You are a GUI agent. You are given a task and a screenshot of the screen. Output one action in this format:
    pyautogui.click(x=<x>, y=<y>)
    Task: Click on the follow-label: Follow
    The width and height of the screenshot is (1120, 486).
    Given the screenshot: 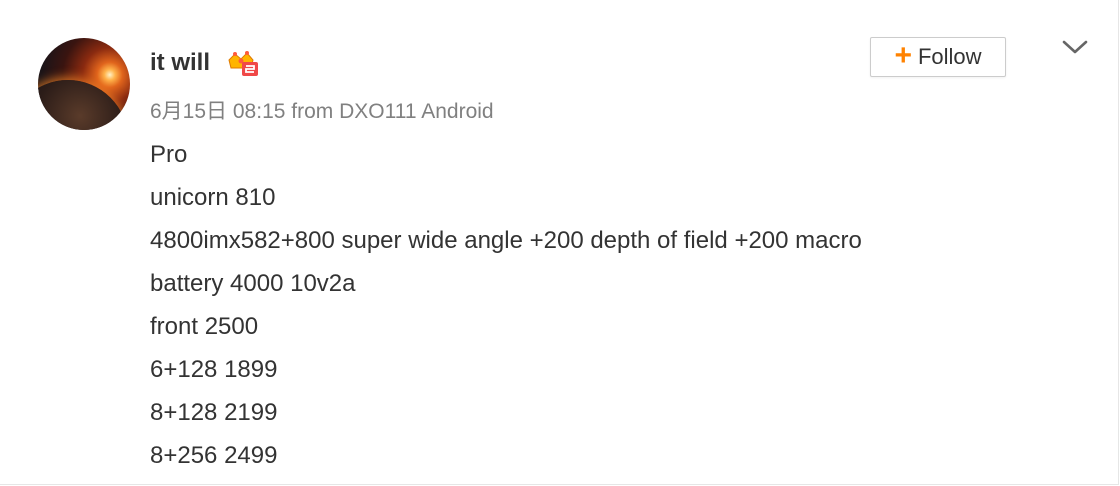 What is the action you would take?
    pyautogui.click(x=949, y=56)
    